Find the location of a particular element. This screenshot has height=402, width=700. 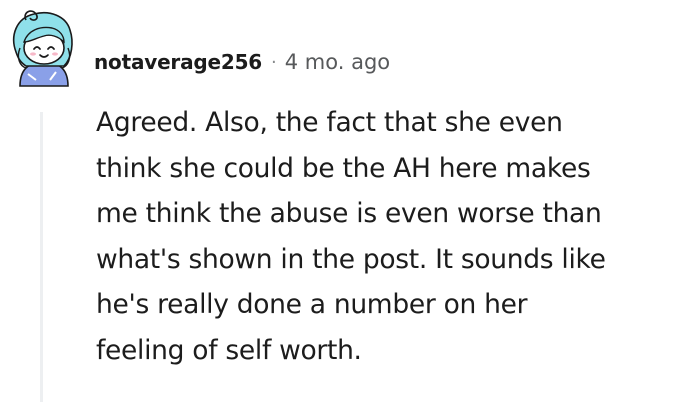

username-link: notaverage256 is located at coordinates (178, 62).